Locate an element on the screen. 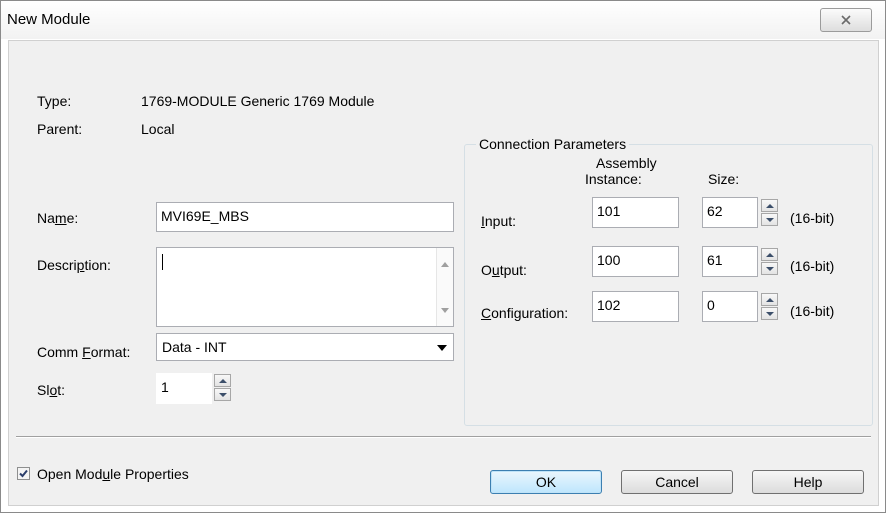  configuration-label: Configuration: is located at coordinates (525, 313).